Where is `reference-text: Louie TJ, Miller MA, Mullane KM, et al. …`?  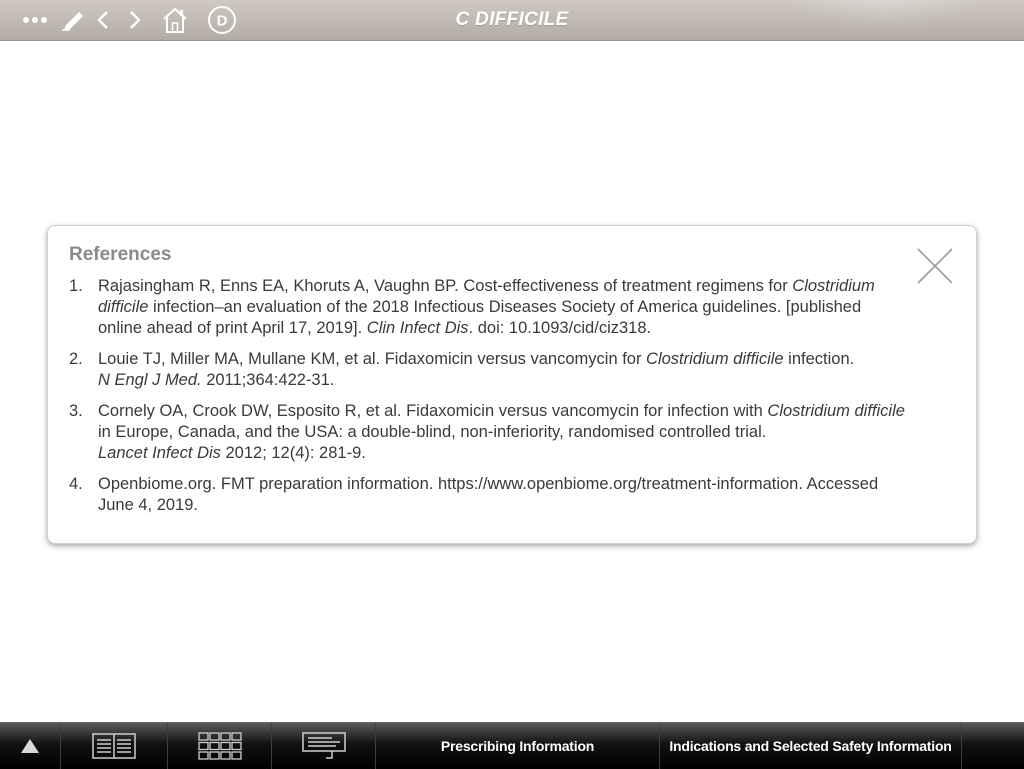
reference-text: Louie TJ, Miller MA, Mullane KM, et al. … is located at coordinates (476, 369).